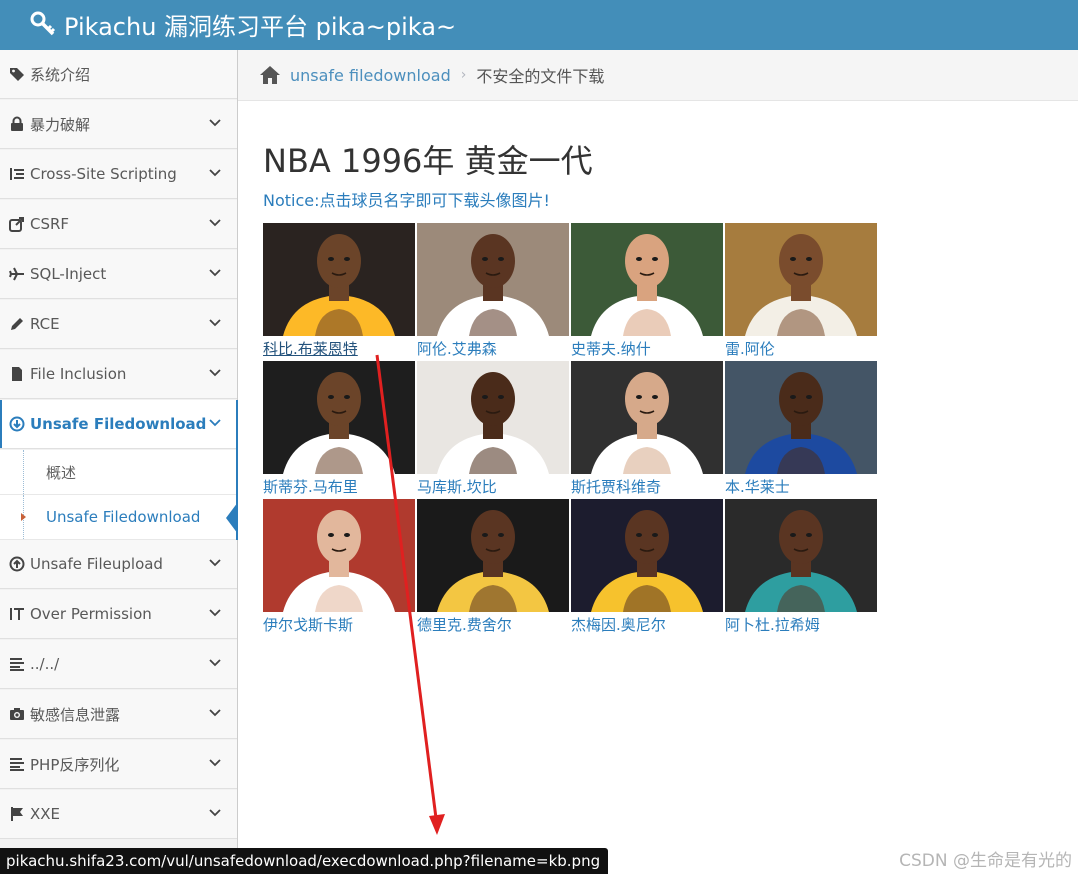  Describe the element at coordinates (50, 224) in the screenshot. I see `sidebar-item-label: CSRF` at that location.